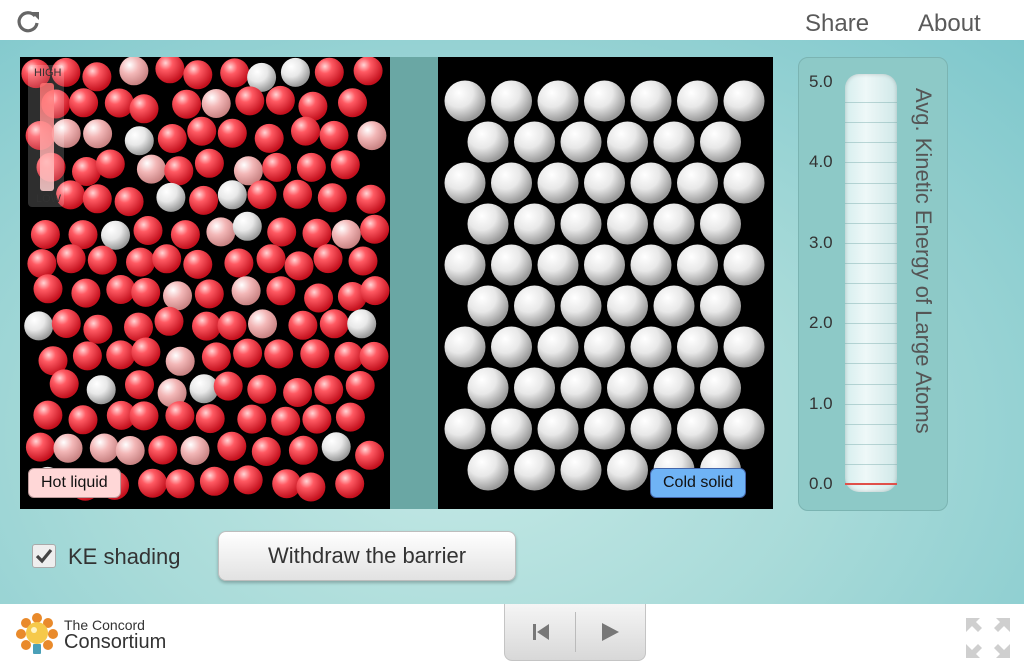 The height and width of the screenshot is (670, 1024). What do you see at coordinates (837, 24) in the screenshot?
I see `share-link: Share` at bounding box center [837, 24].